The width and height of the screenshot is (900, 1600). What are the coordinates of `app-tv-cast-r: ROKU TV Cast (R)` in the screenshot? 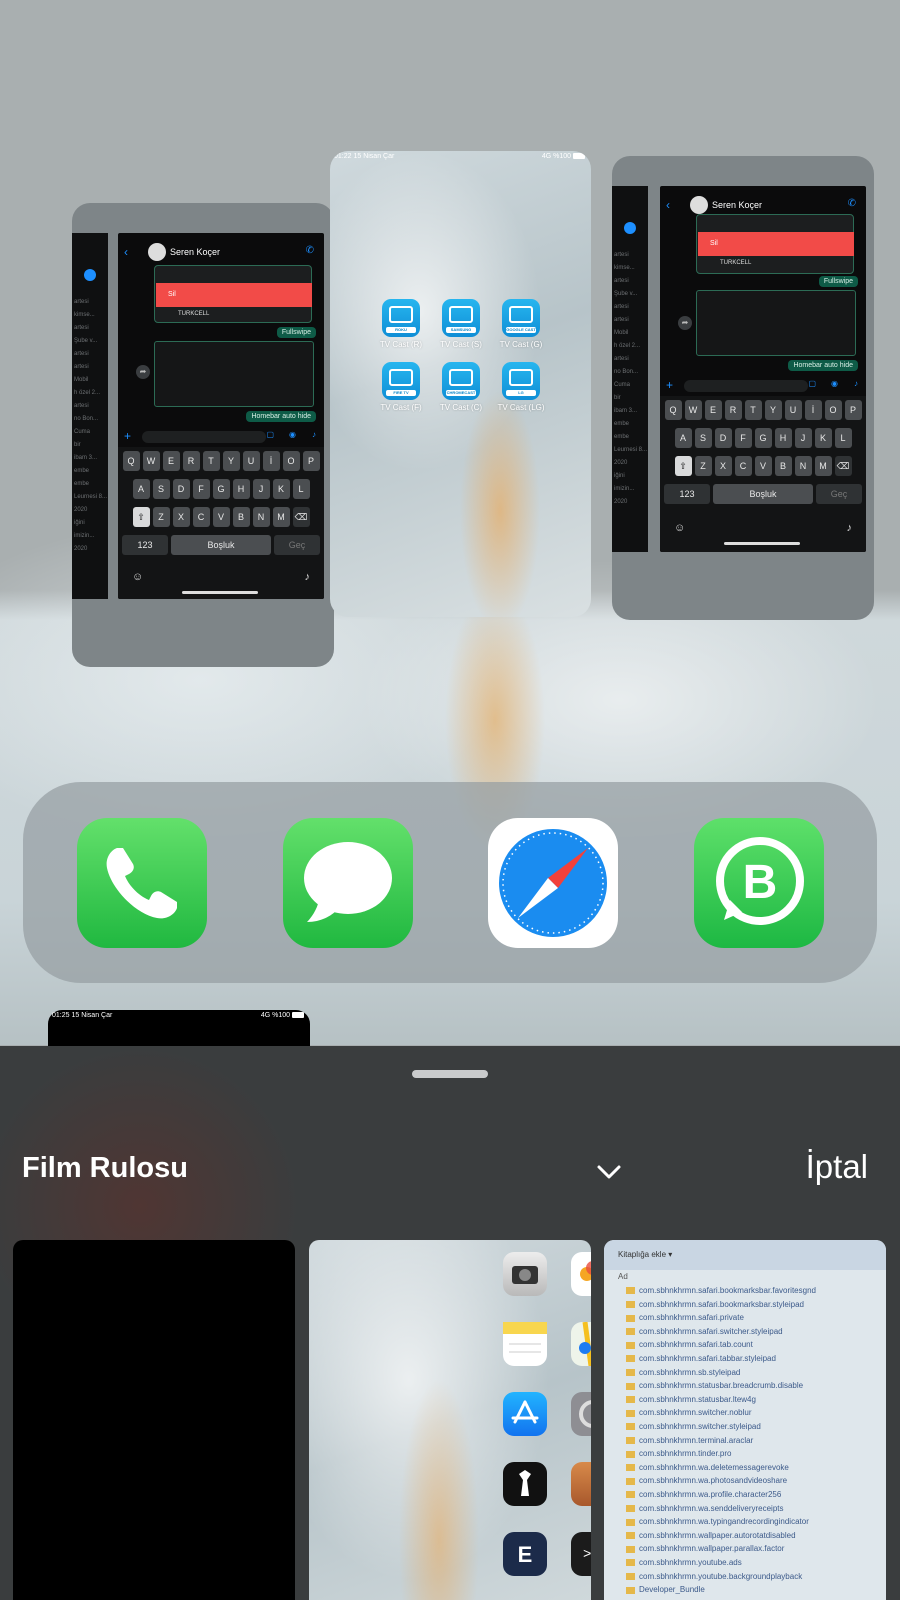 It's located at (401, 324).